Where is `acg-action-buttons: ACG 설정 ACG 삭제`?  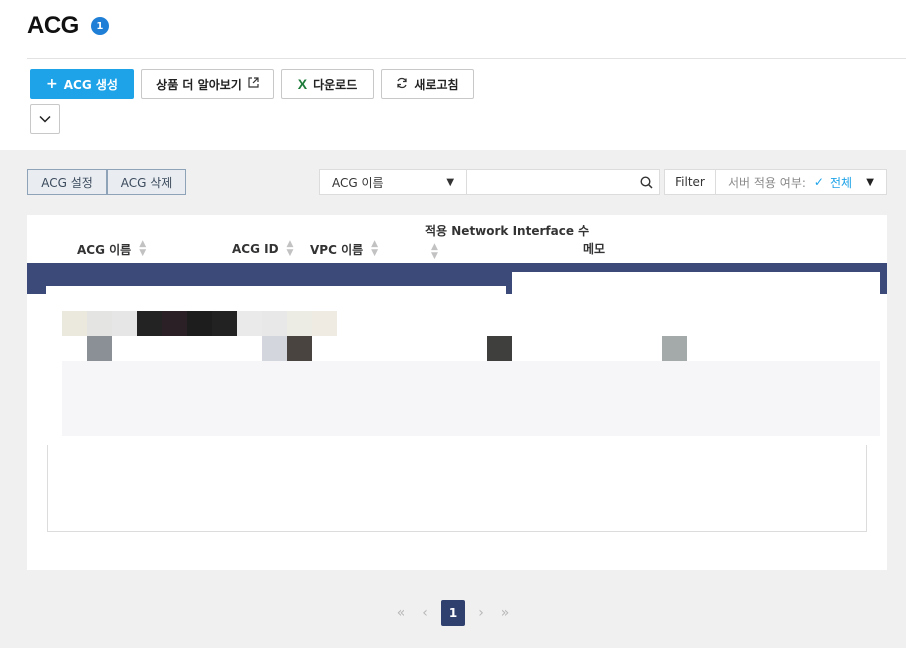
acg-action-buttons: ACG 설정 ACG 삭제 is located at coordinates (106, 182).